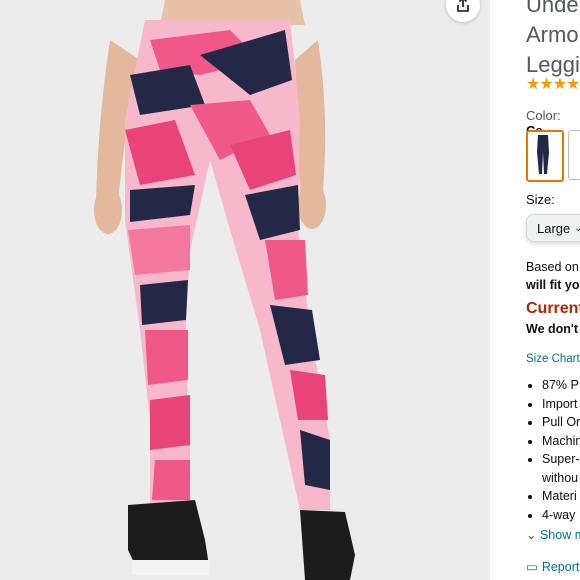 This screenshot has height=580, width=580. Describe the element at coordinates (553, 359) in the screenshot. I see `size-chart-link: Size Chart` at that location.